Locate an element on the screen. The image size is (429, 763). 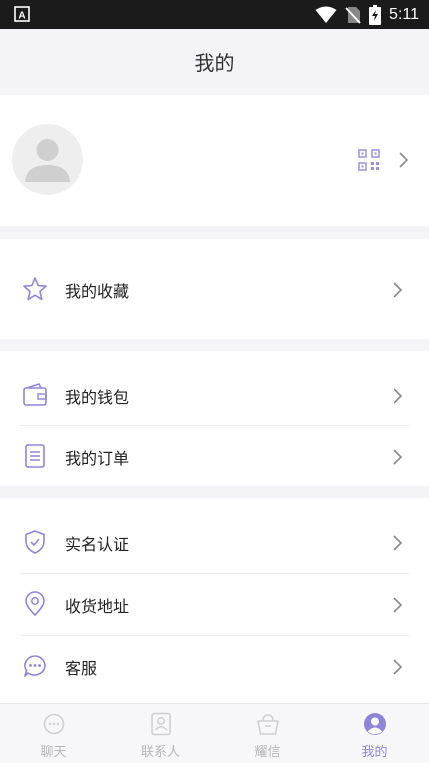
star-icon is located at coordinates (35, 289).